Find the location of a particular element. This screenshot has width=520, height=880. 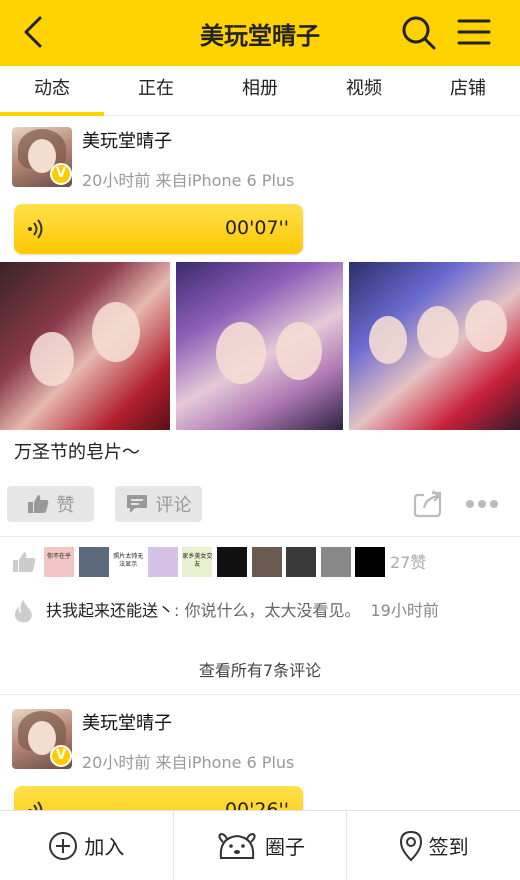

back-arrow-icon is located at coordinates (34, 32).